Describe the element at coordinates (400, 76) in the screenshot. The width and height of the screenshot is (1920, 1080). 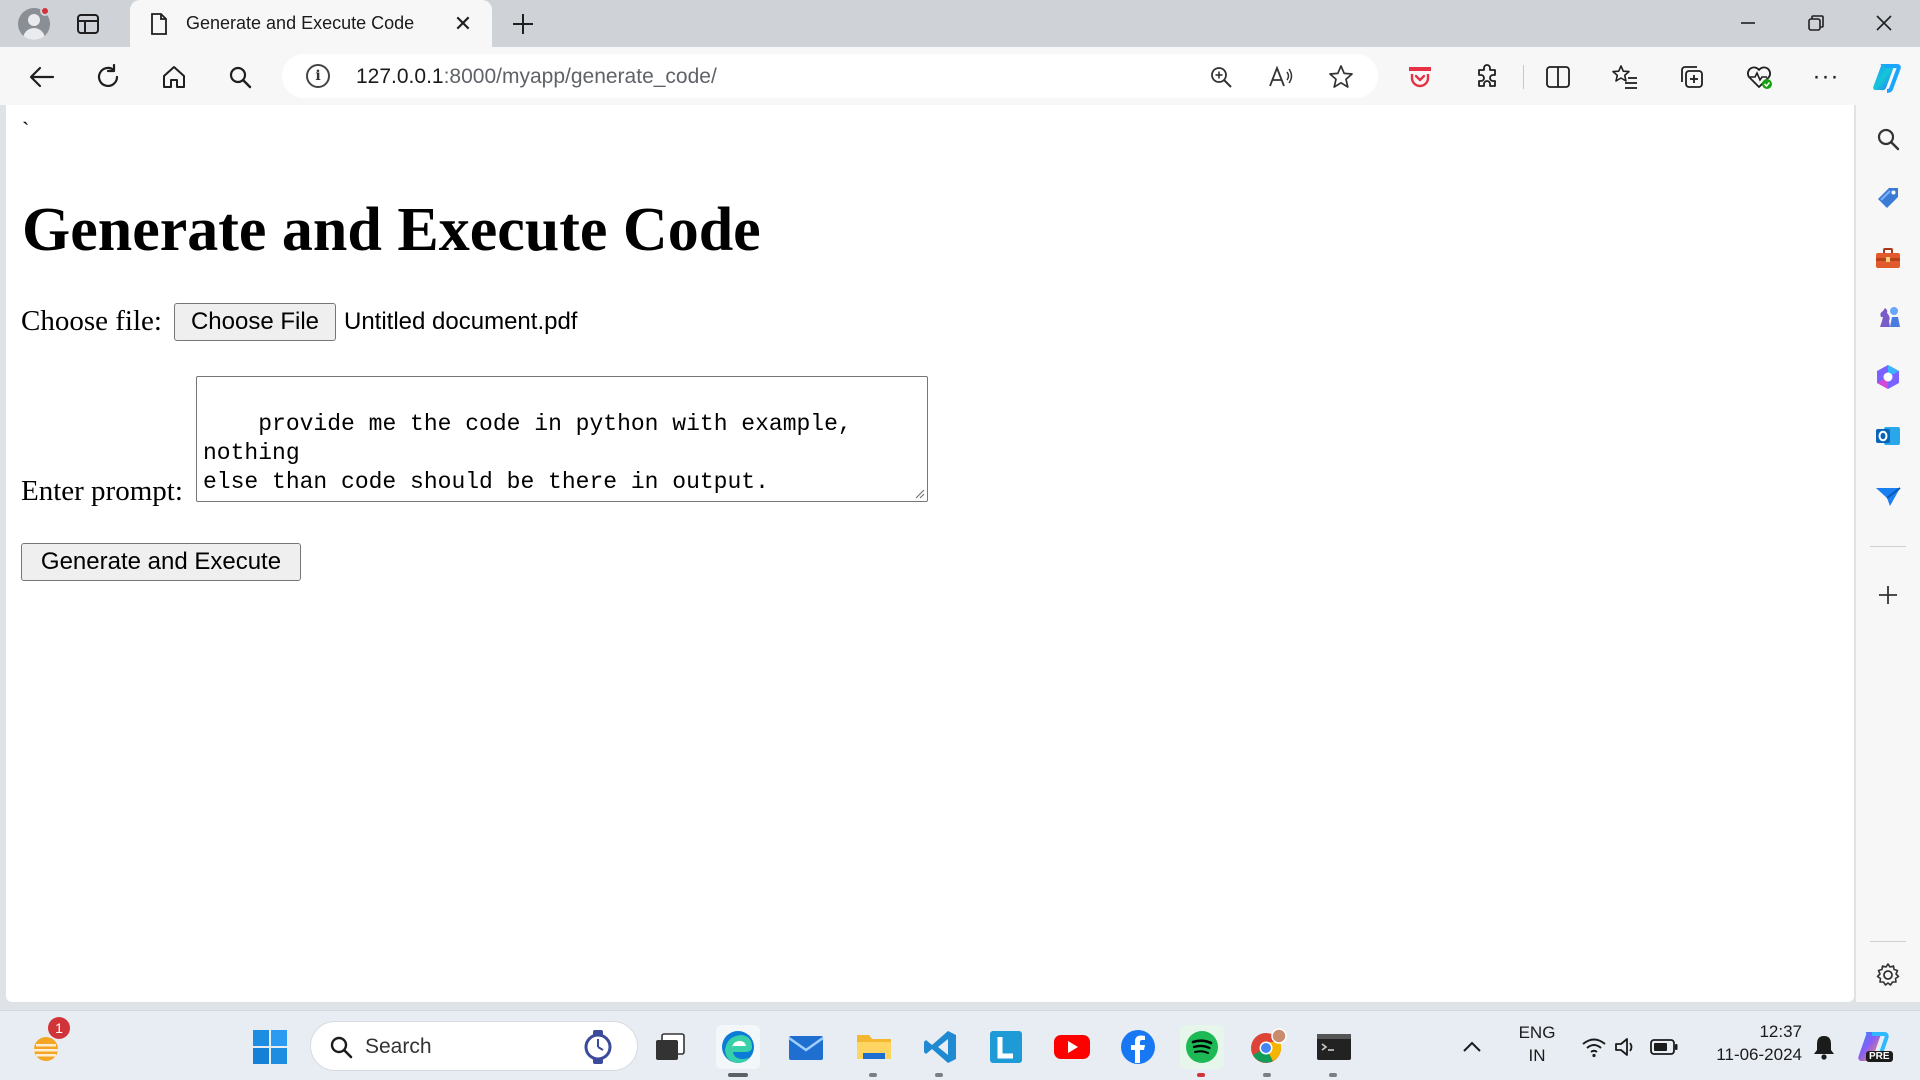
I see `url-host: 127.0.0.1` at that location.